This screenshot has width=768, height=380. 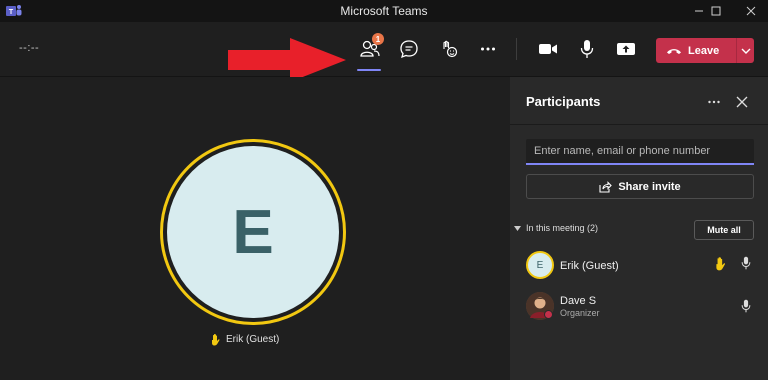 I want to click on leave-options-button, so click(x=745, y=51).